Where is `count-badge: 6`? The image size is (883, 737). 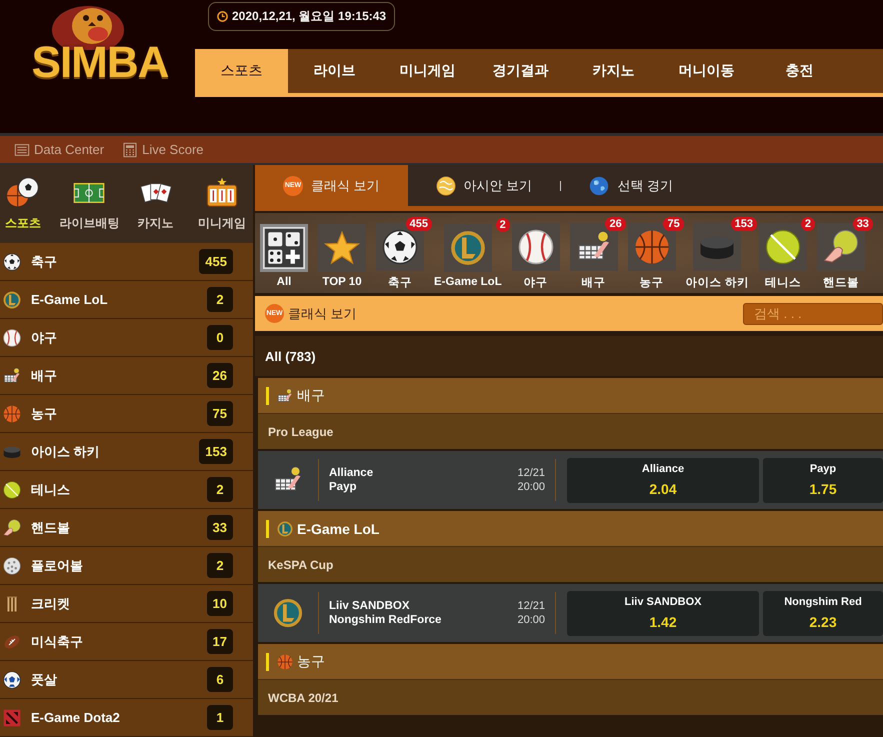 count-badge: 6 is located at coordinates (220, 679).